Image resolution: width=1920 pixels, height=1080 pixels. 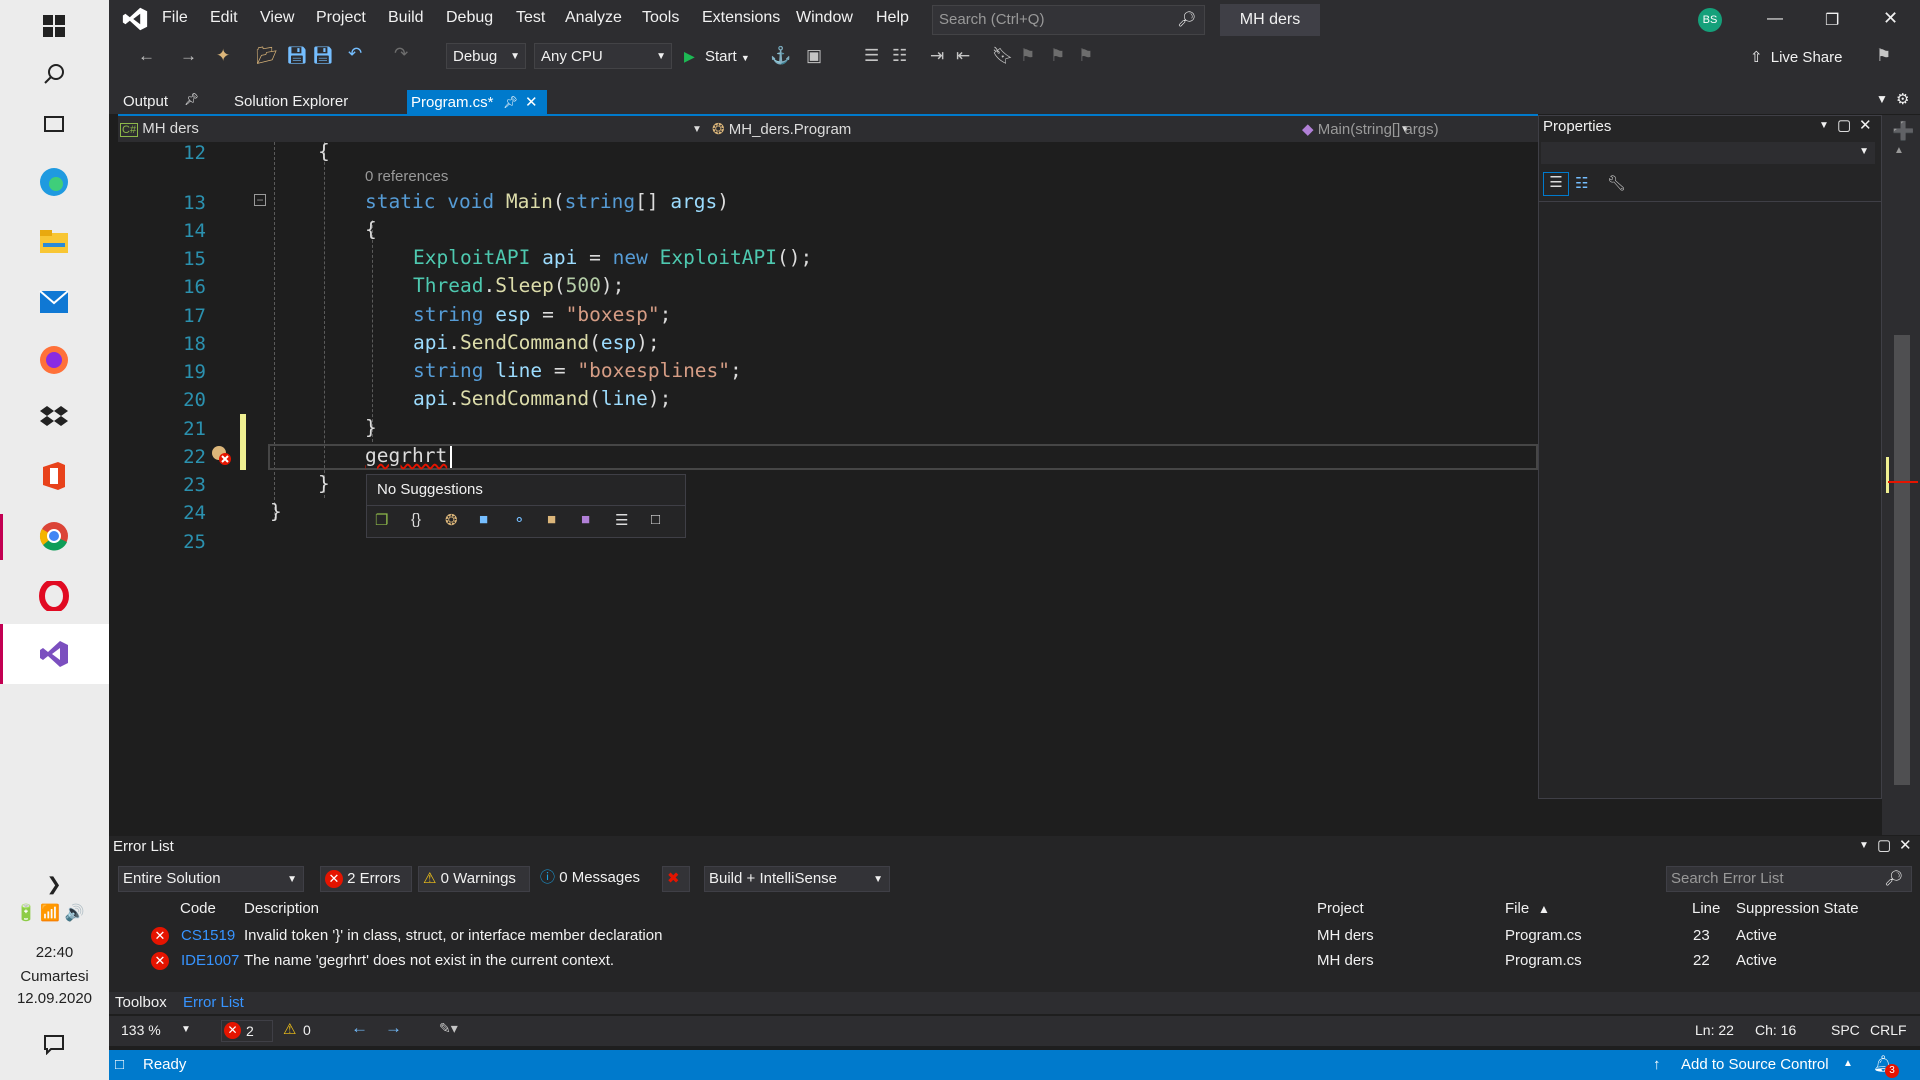 What do you see at coordinates (519, 520) in the screenshot?
I see `filter-interface-icon: ⚬` at bounding box center [519, 520].